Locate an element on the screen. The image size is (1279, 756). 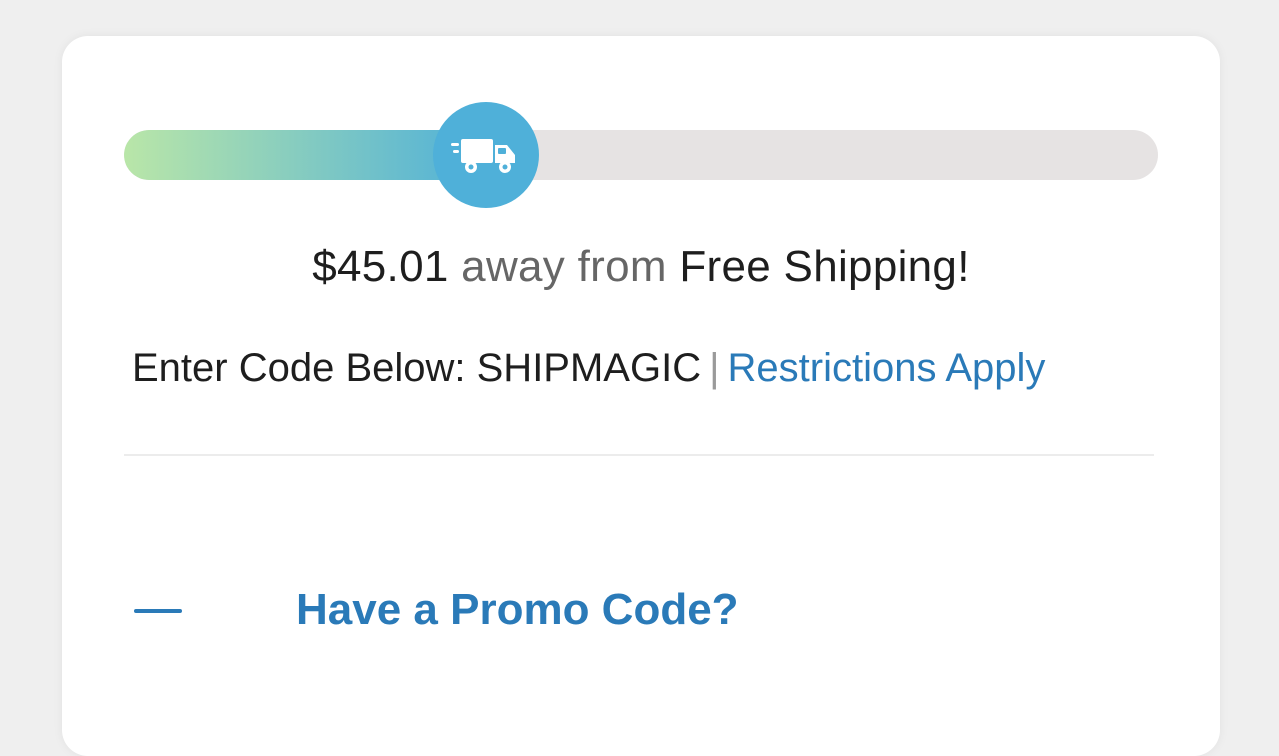
promo-code-toggle: Have a Promo Code? is located at coordinates (584, 611).